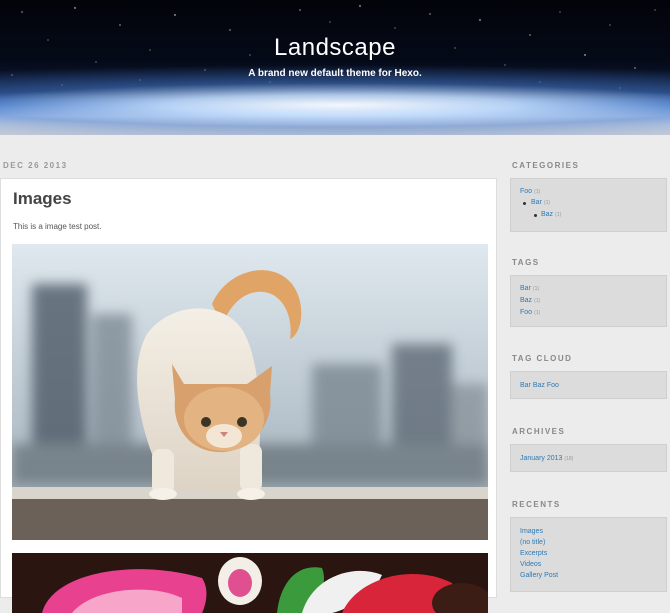 The image size is (670, 613). What do you see at coordinates (250, 583) in the screenshot?
I see `dessert-photo` at bounding box center [250, 583].